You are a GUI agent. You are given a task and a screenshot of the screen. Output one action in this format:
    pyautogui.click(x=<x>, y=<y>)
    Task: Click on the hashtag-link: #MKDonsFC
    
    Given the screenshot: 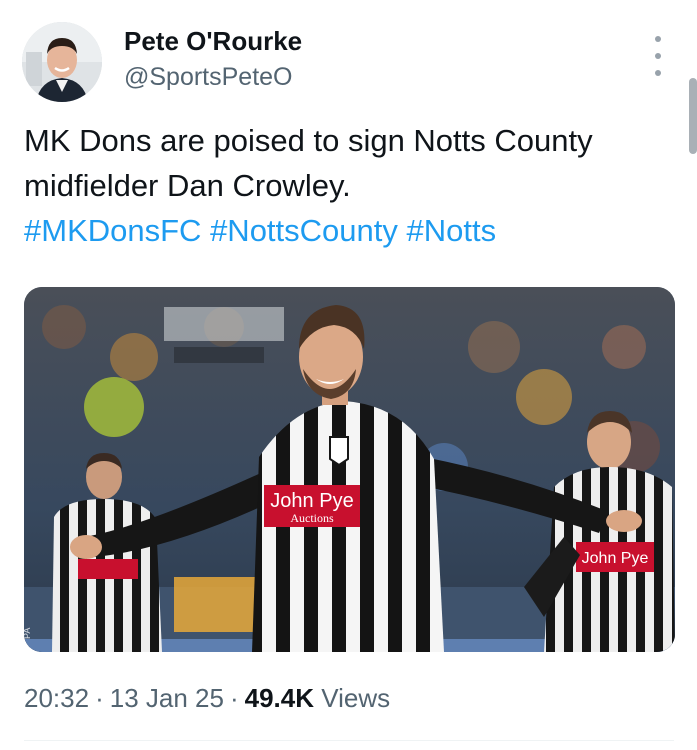 What is the action you would take?
    pyautogui.click(x=112, y=230)
    